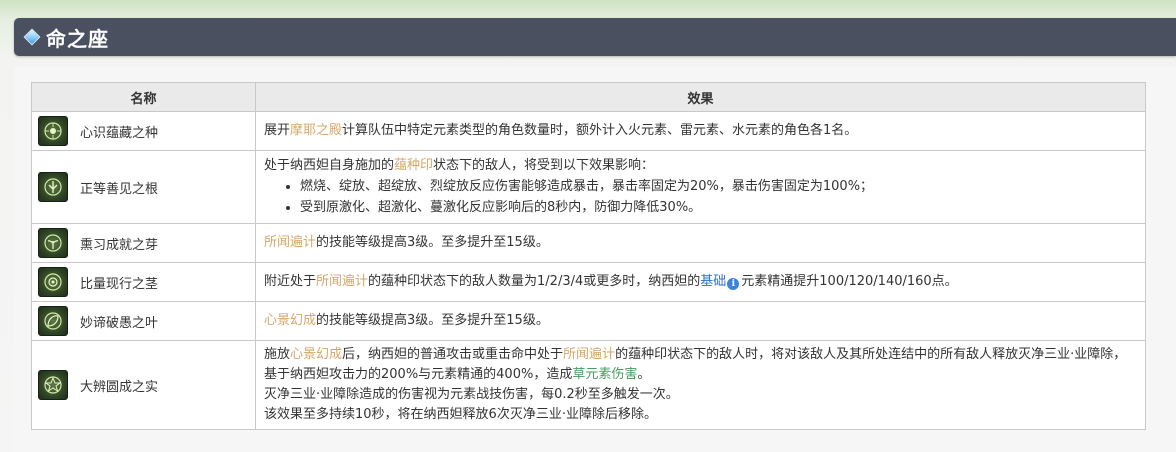 Image resolution: width=1176 pixels, height=452 pixels. Describe the element at coordinates (713, 281) in the screenshot. I see `effect-link-base: 基础` at that location.